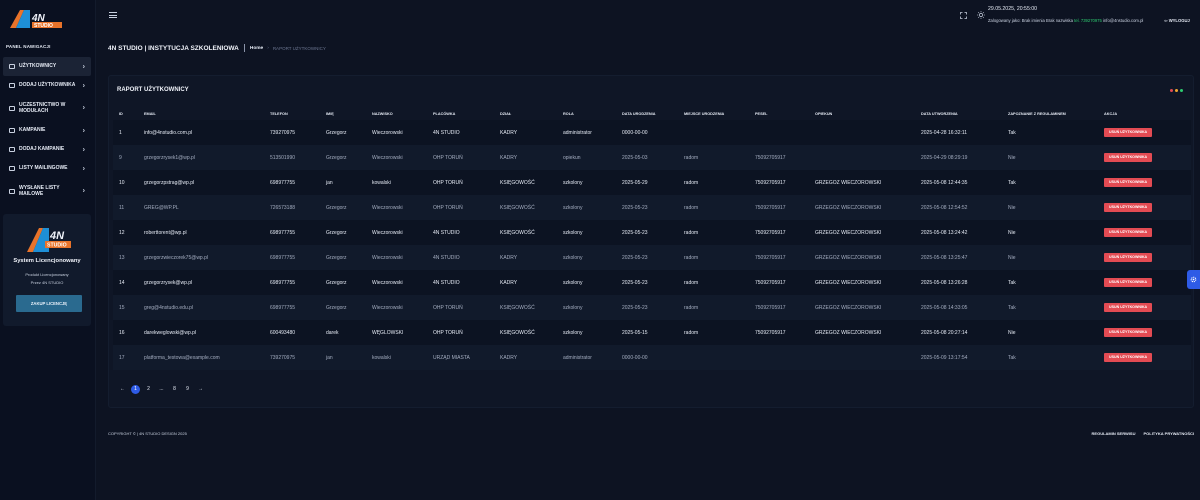 Image resolution: width=1200 pixels, height=500 pixels. What do you see at coordinates (958, 157) in the screenshot?
I see `table-cell: 2025-04-29 08:29:19` at bounding box center [958, 157].